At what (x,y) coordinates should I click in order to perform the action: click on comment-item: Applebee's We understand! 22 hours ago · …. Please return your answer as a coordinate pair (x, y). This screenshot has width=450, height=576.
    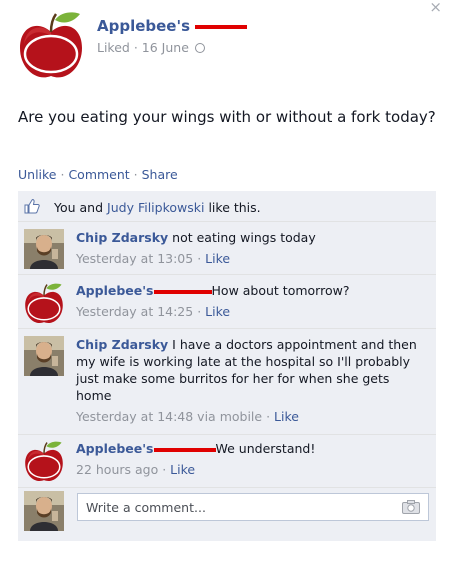
    Looking at the image, I should click on (227, 462).